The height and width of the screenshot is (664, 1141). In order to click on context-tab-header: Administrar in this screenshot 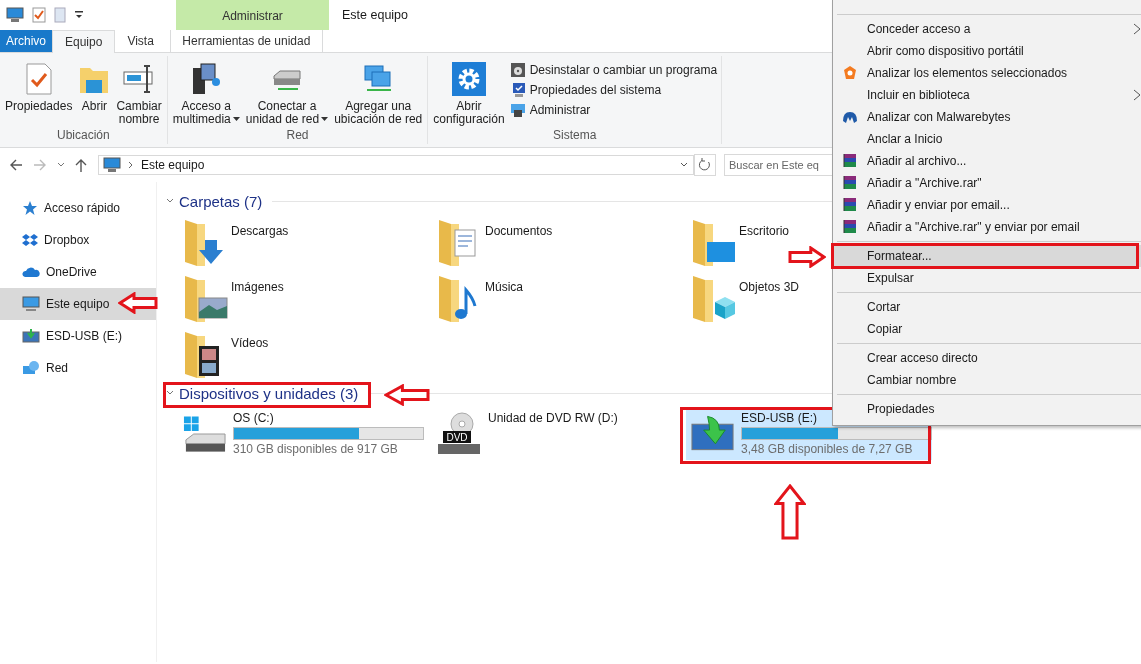, I will do `click(252, 15)`.